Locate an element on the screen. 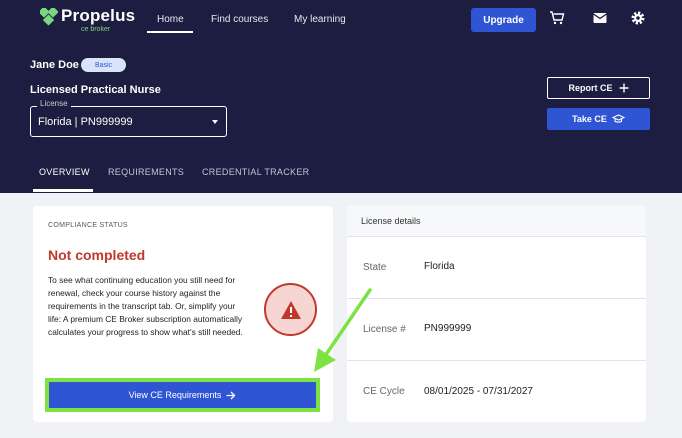 The height and width of the screenshot is (438, 682). compliance-status-label: COMPLIANCE STATUS is located at coordinates (88, 225).